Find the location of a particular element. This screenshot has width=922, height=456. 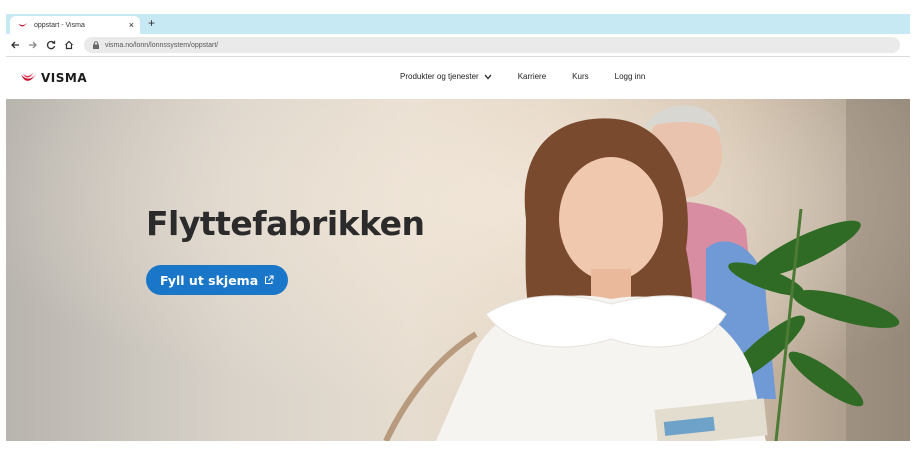

reload-icon is located at coordinates (51, 45).